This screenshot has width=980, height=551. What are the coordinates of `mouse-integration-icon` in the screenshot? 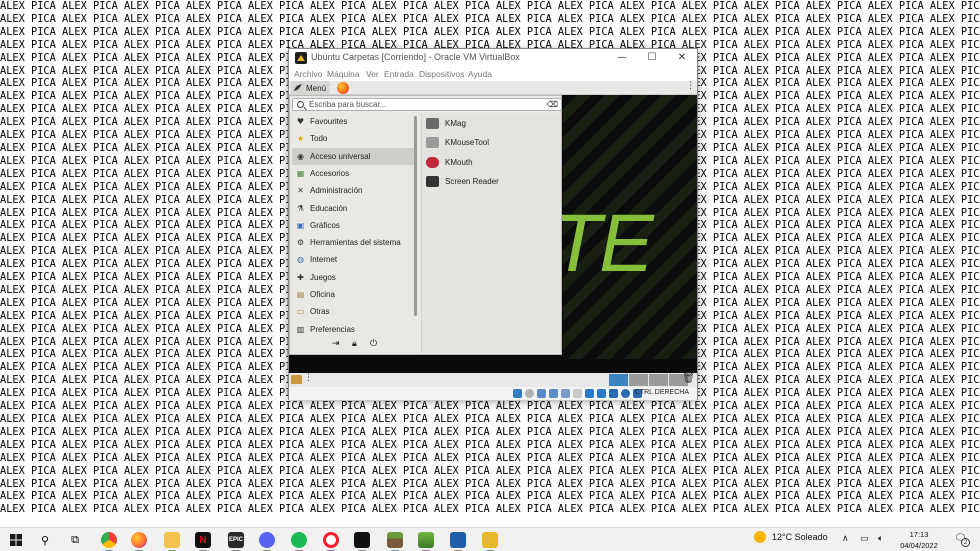 It's located at (625, 393).